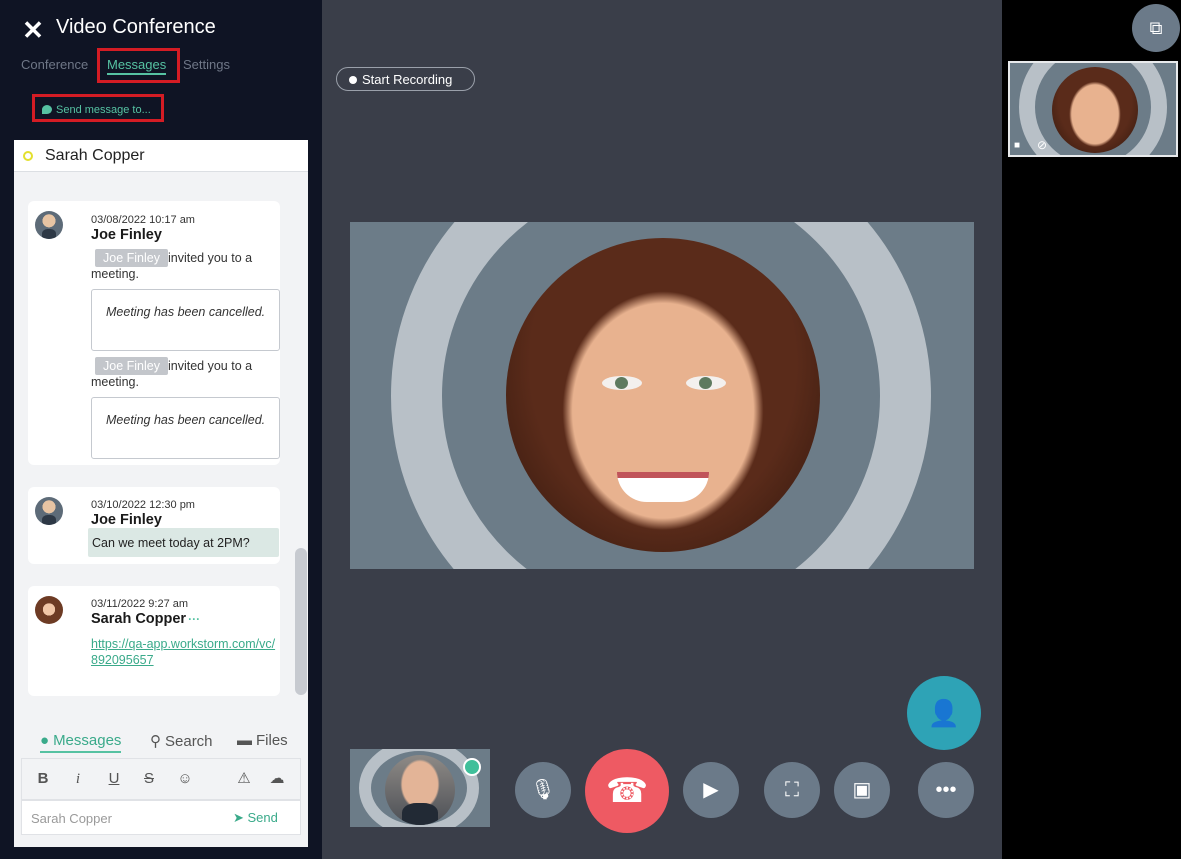  What do you see at coordinates (136, 27) in the screenshot?
I see `panel-title: Video Conference` at bounding box center [136, 27].